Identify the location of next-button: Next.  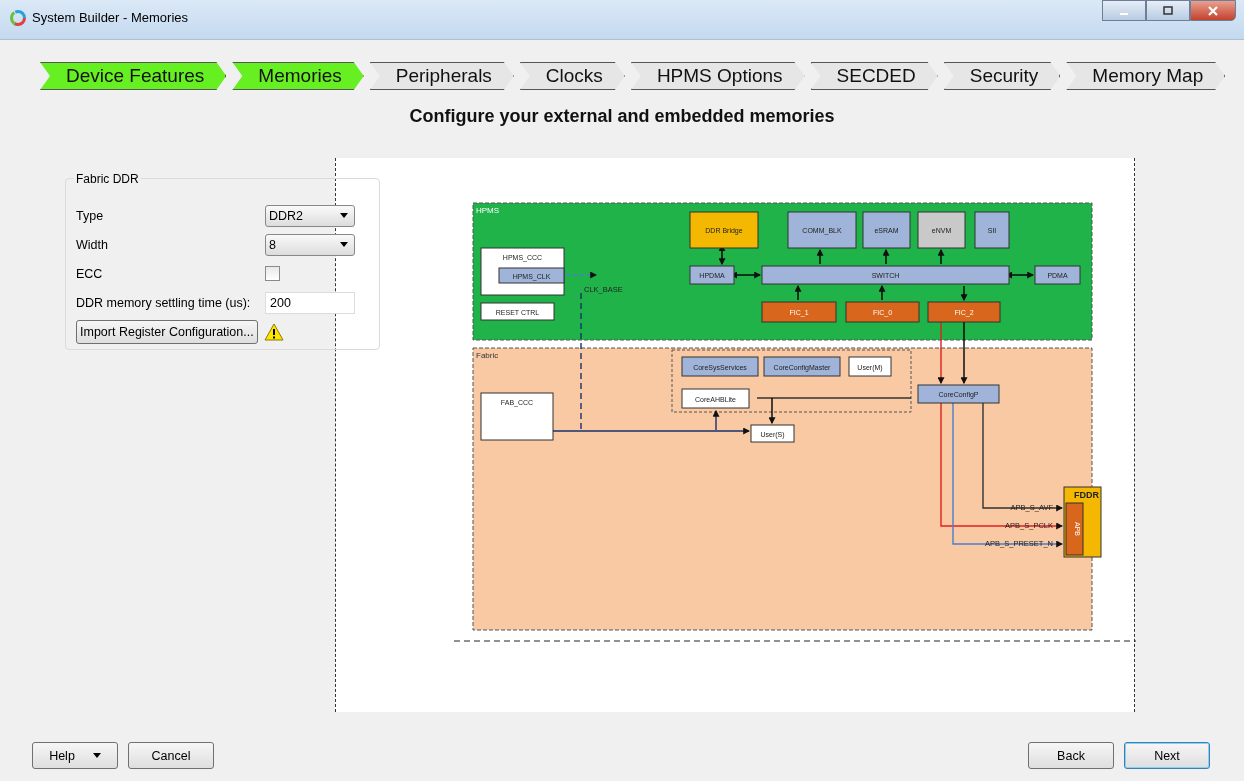
(1167, 755).